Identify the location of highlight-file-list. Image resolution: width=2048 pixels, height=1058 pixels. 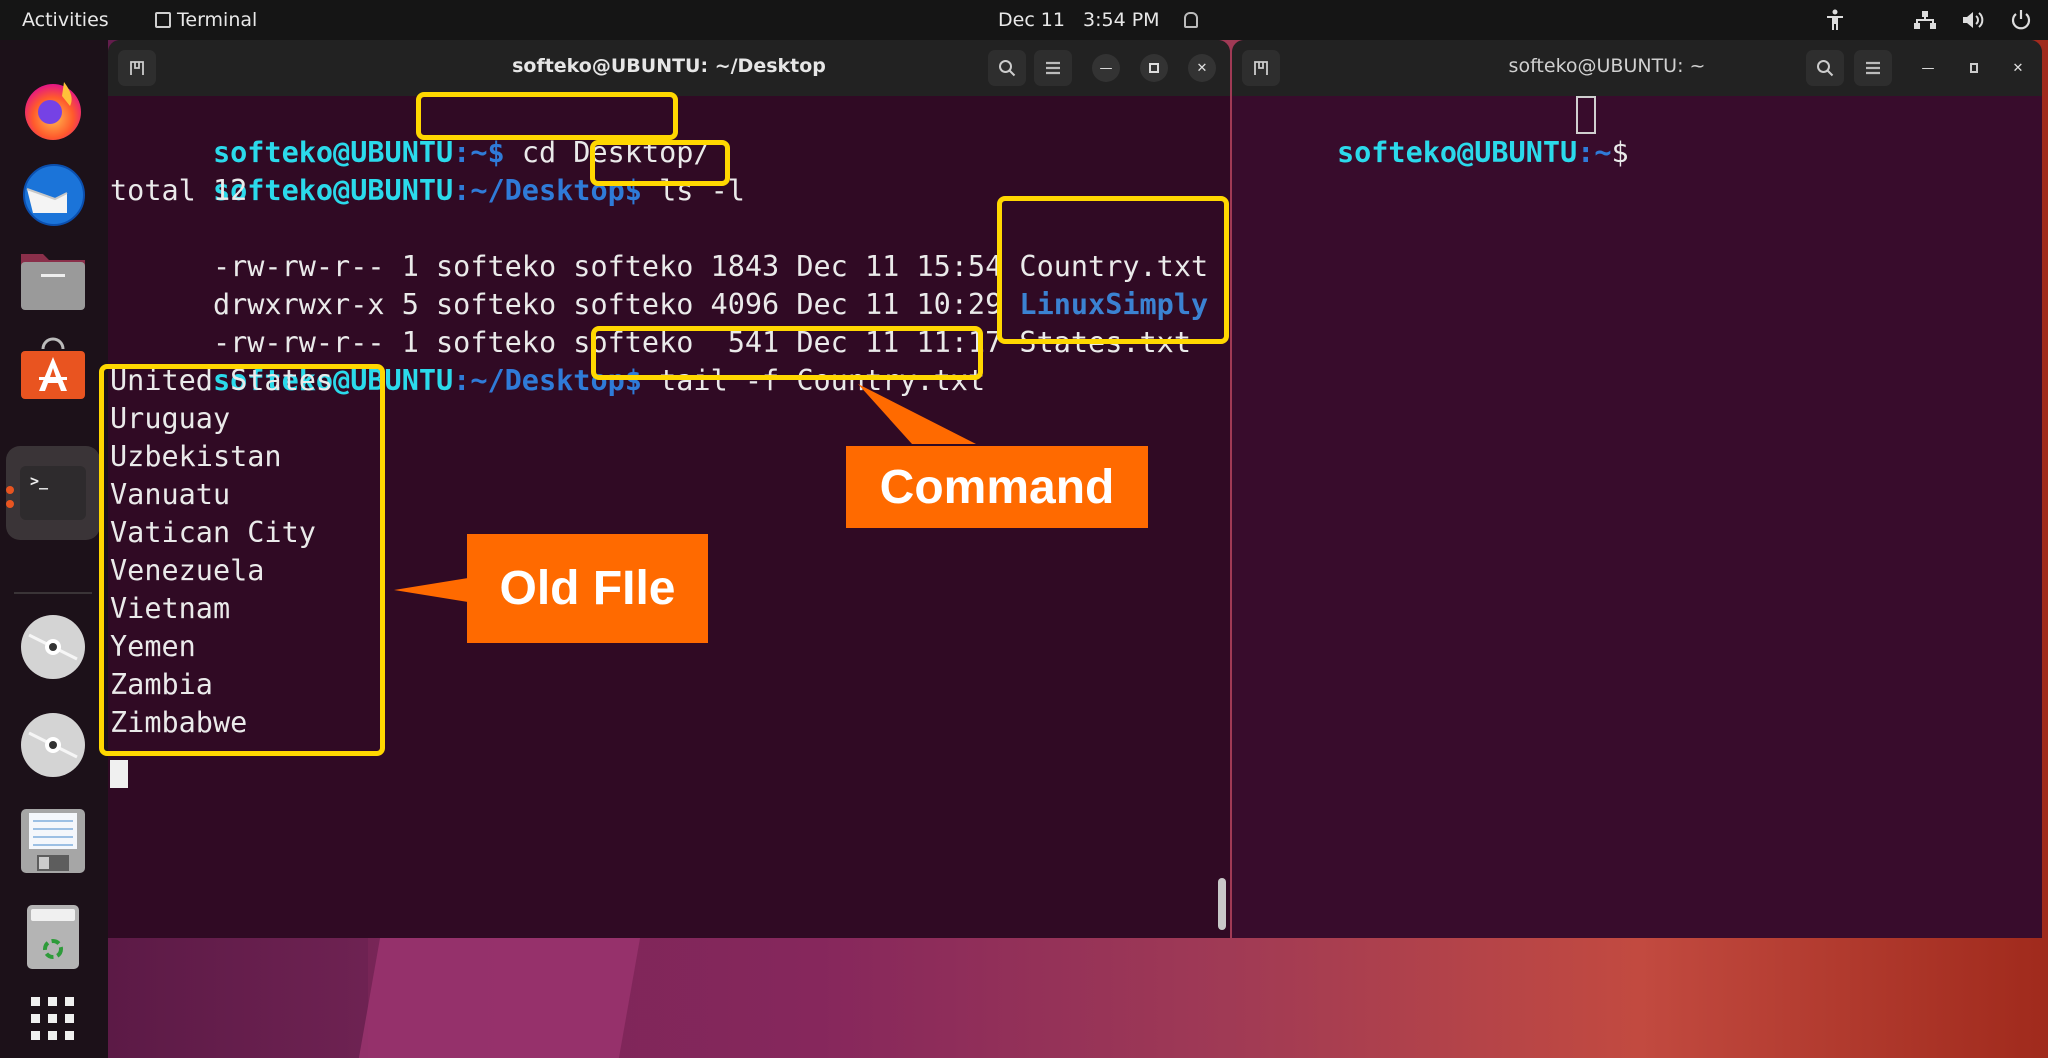
(1113, 270).